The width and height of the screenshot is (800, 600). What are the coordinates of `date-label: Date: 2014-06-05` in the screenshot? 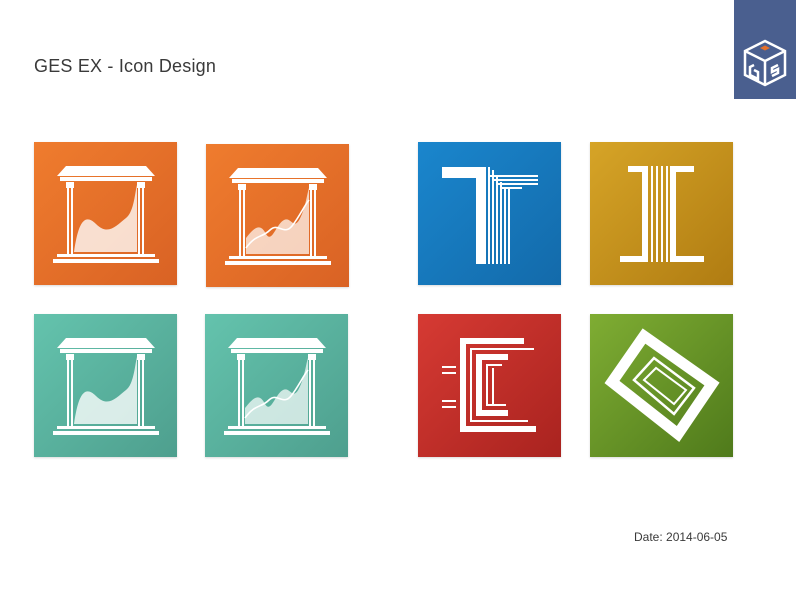 It's located at (681, 537).